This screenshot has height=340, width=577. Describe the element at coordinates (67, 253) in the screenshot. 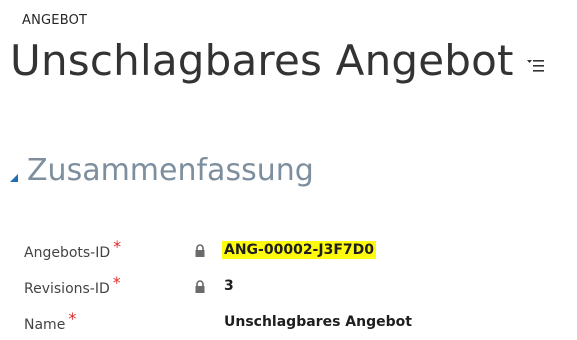

I see `field-label-text: Angebots-ID` at that location.